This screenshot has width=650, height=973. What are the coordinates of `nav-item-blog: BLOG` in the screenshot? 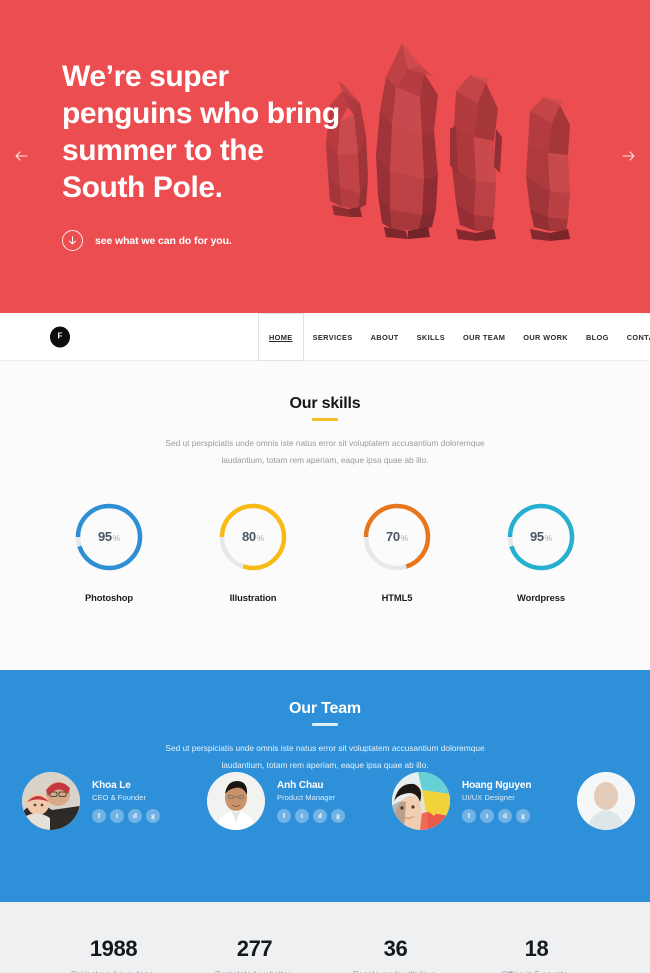 It's located at (597, 337).